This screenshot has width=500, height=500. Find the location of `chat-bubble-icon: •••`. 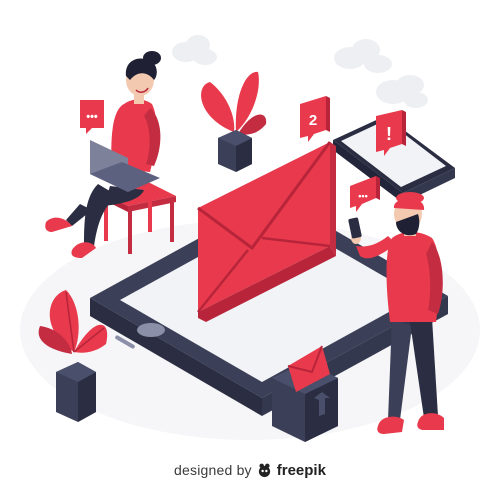

chat-bubble-icon: ••• is located at coordinates (92, 117).